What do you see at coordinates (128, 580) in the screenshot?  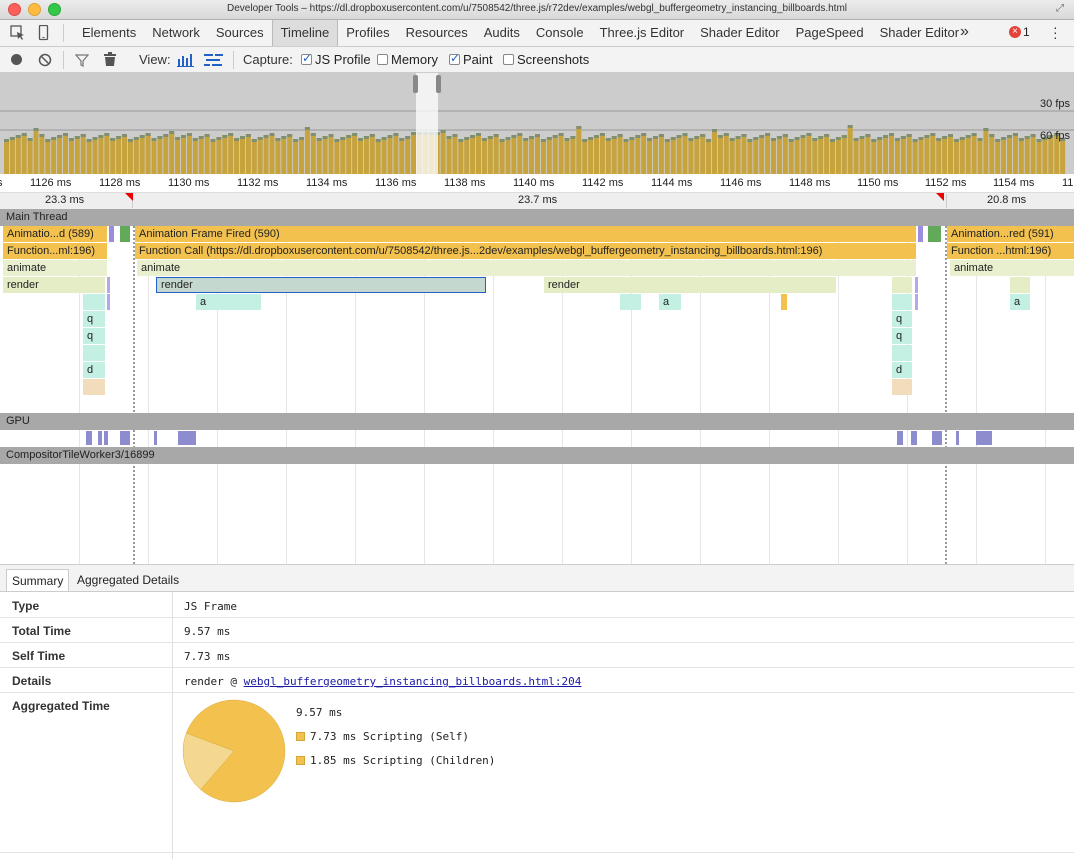 I see `tab-aggregated-details: Aggregated Details` at bounding box center [128, 580].